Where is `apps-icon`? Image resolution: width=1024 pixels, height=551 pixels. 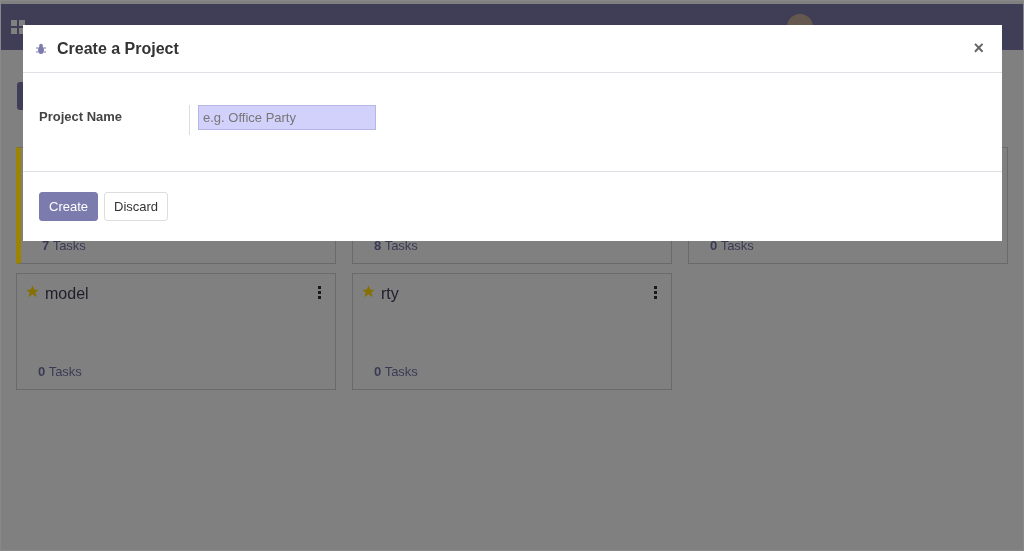 apps-icon is located at coordinates (18, 27).